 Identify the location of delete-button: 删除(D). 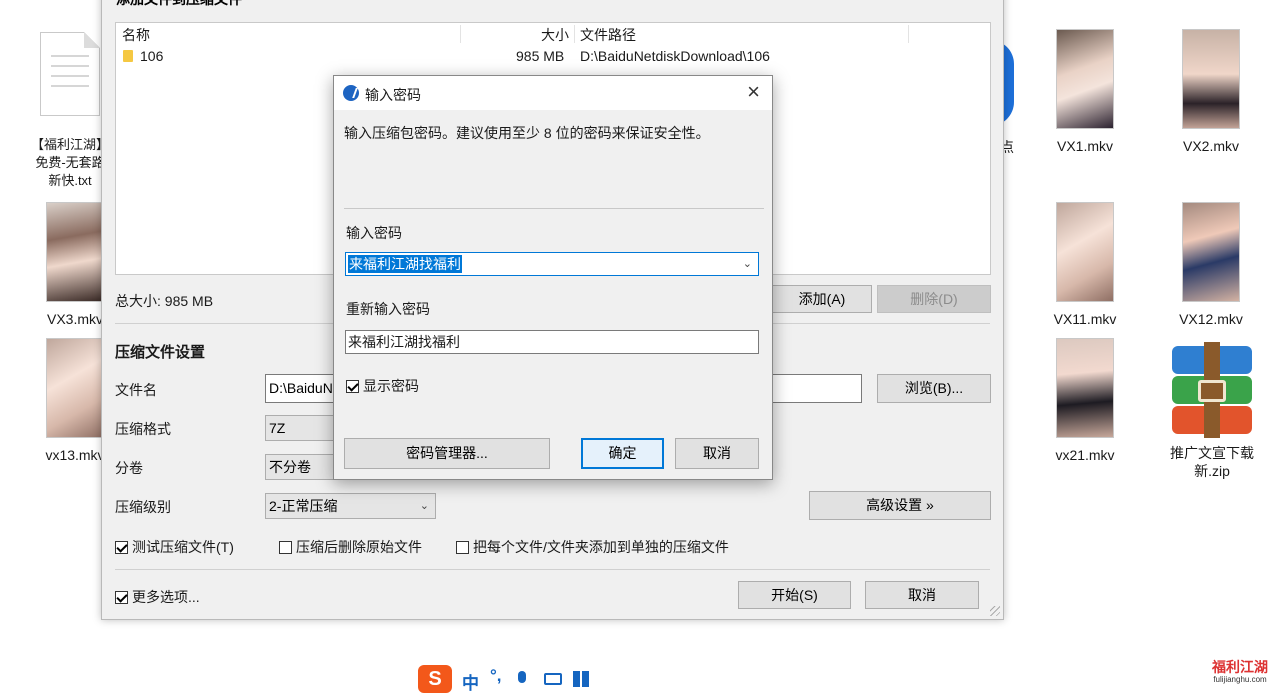
(934, 299).